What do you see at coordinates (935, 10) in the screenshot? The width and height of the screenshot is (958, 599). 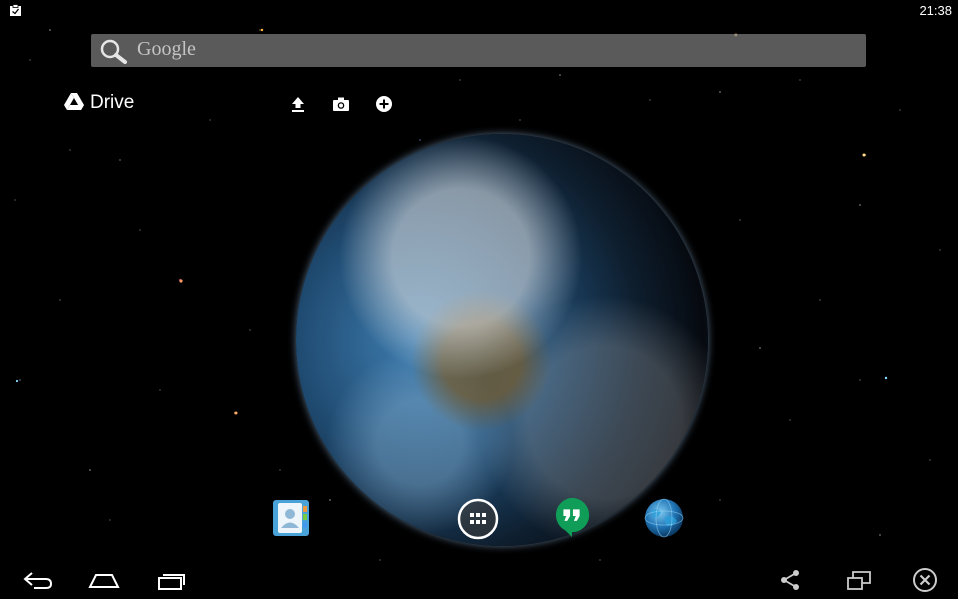 I see `clock-time: 21:38` at bounding box center [935, 10].